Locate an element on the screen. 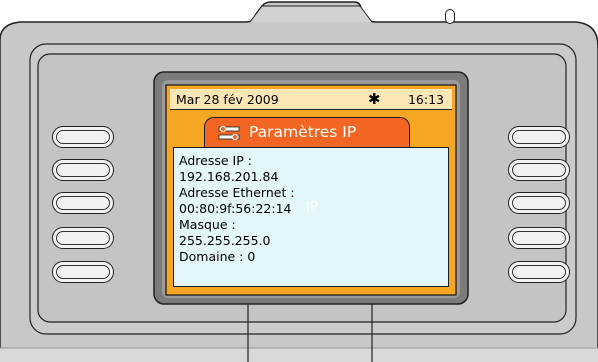  status-time: 16:13 is located at coordinates (425, 99).